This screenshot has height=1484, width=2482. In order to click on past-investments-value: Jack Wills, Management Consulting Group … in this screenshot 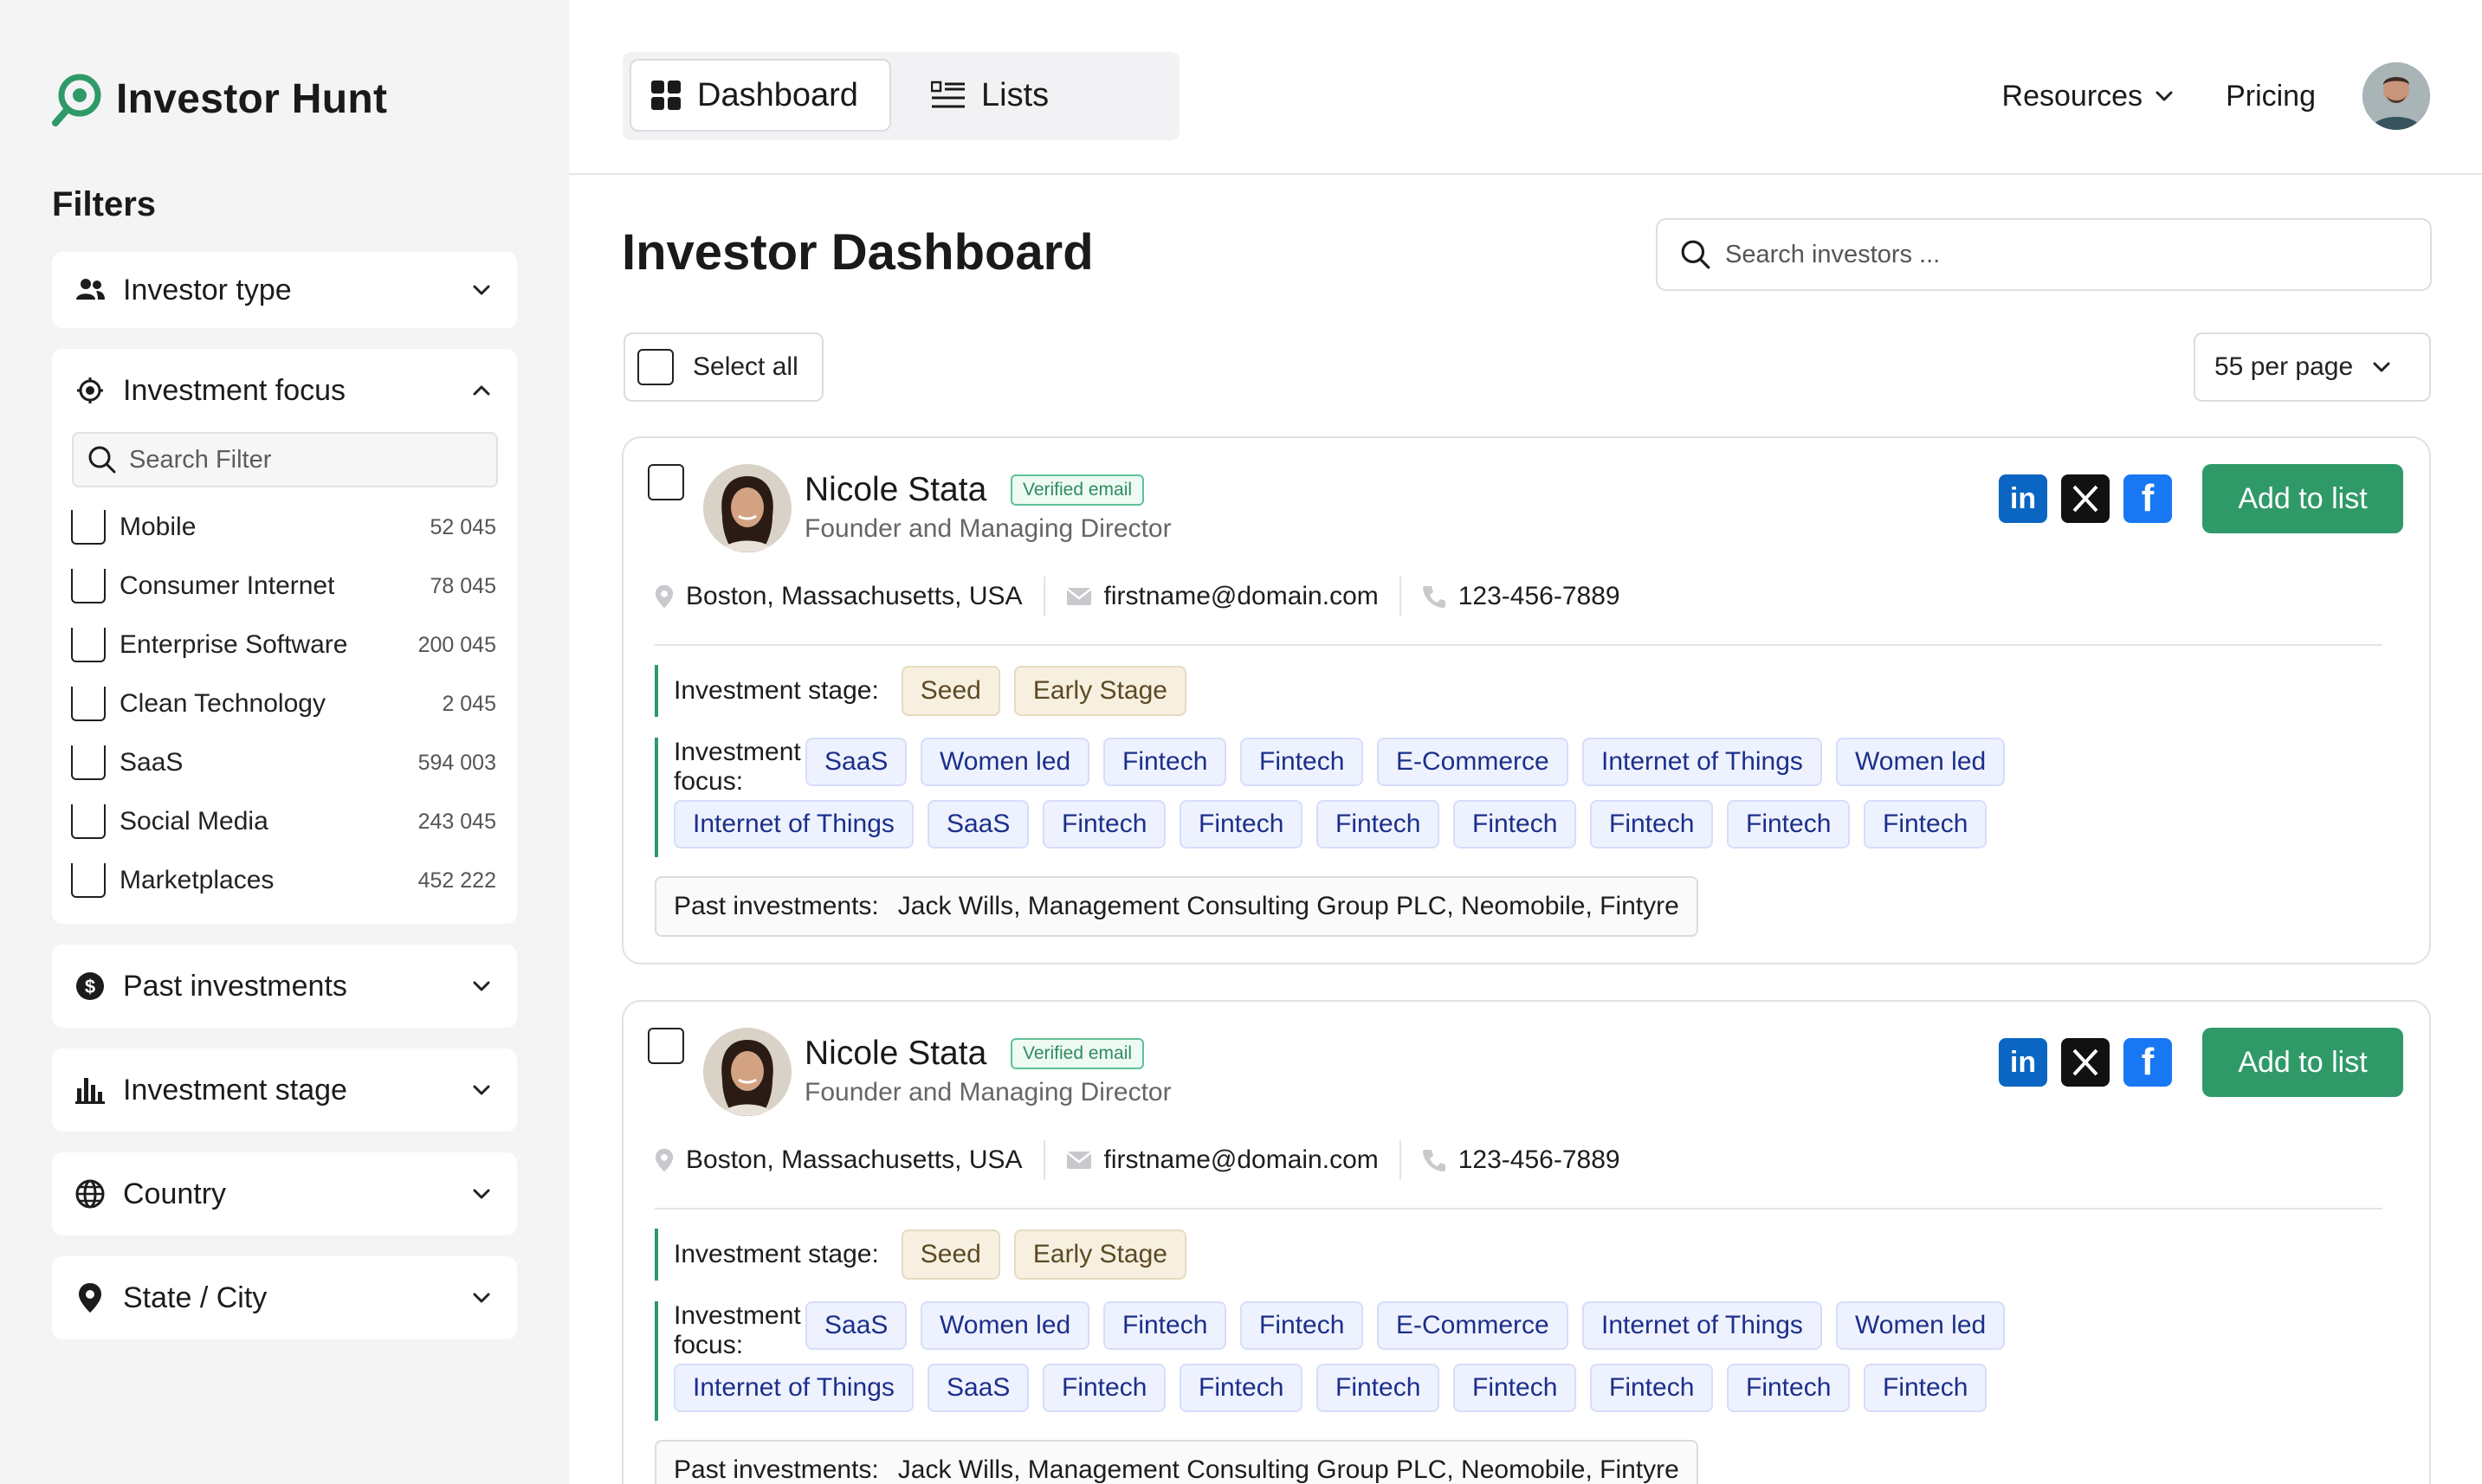, I will do `click(1288, 1469)`.